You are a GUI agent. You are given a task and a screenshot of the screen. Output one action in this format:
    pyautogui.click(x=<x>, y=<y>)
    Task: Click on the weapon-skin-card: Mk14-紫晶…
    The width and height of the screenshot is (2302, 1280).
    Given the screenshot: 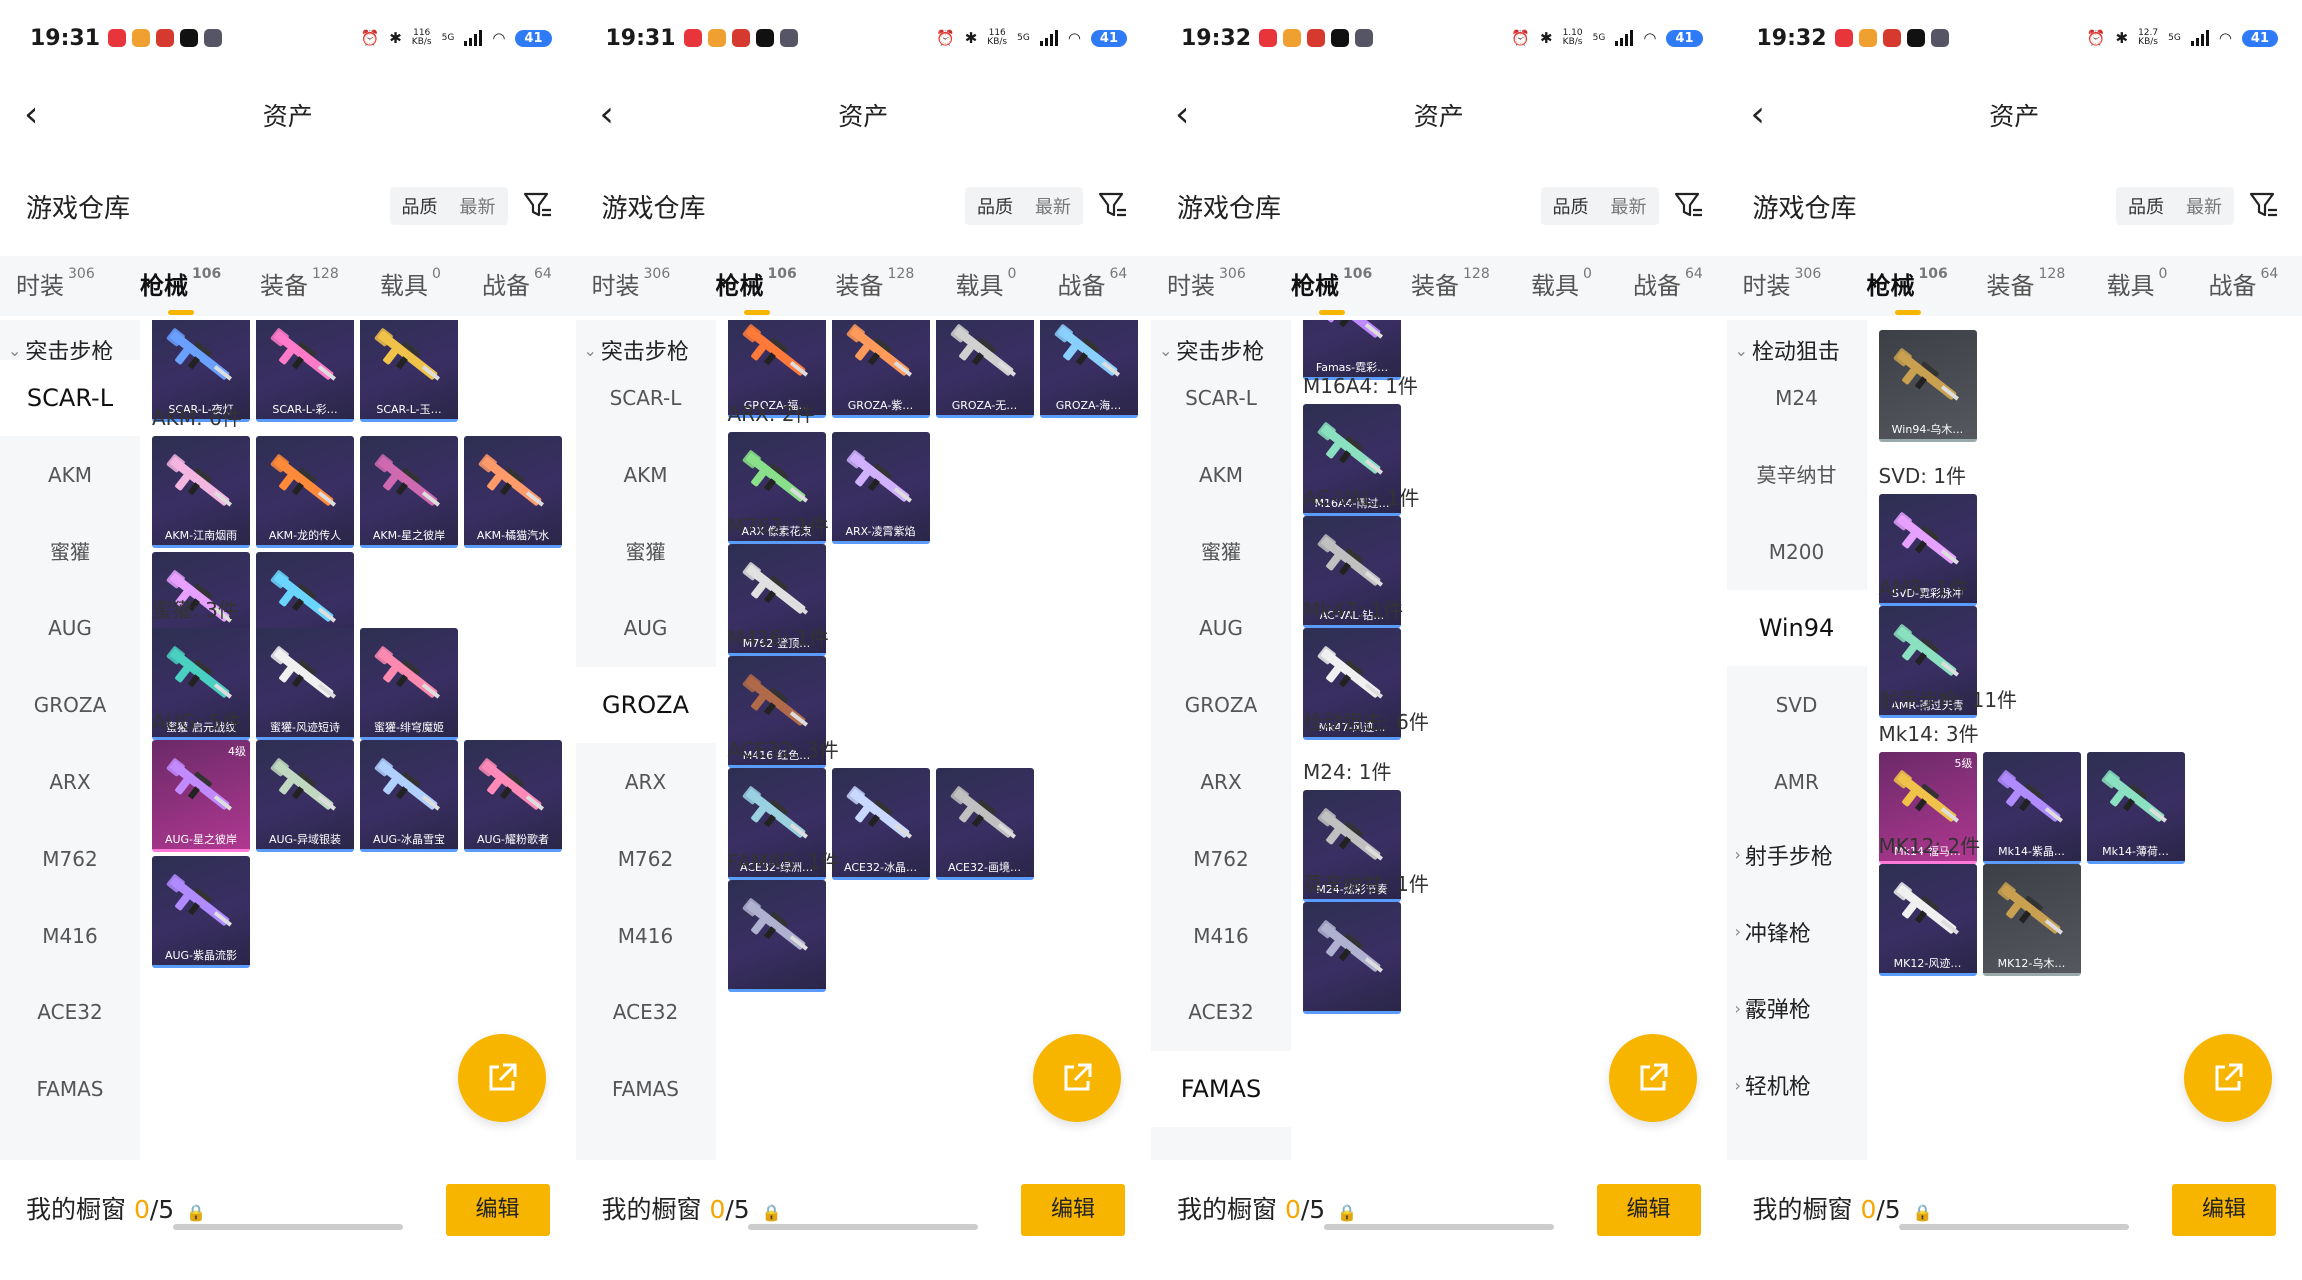 What is the action you would take?
    pyautogui.click(x=2031, y=808)
    